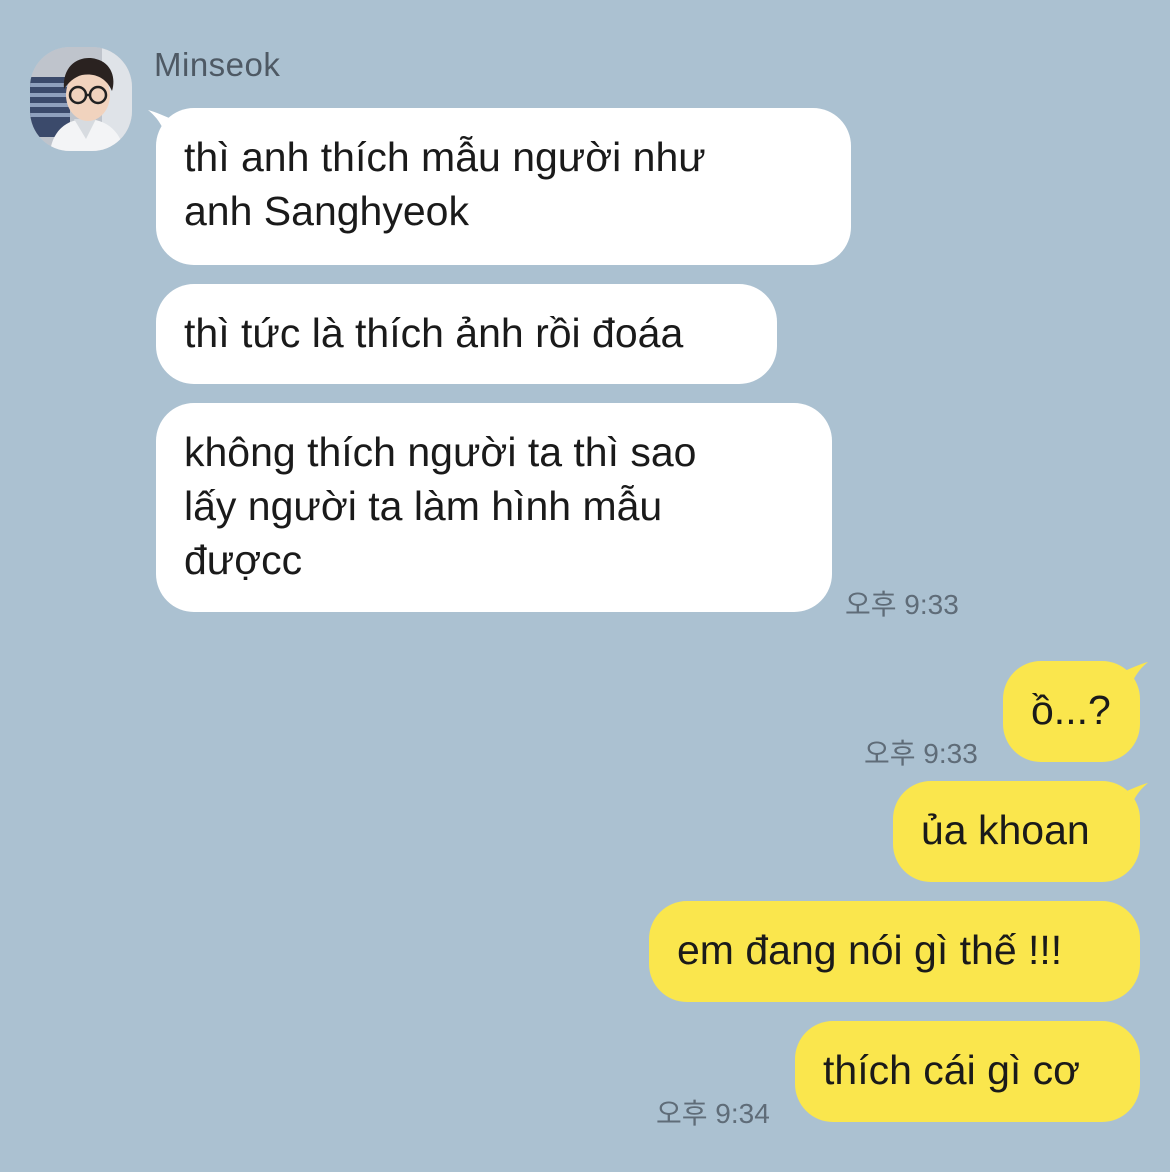 This screenshot has width=1170, height=1172. What do you see at coordinates (921, 753) in the screenshot?
I see `outgoing-timestamp-1: 오후 9:33` at bounding box center [921, 753].